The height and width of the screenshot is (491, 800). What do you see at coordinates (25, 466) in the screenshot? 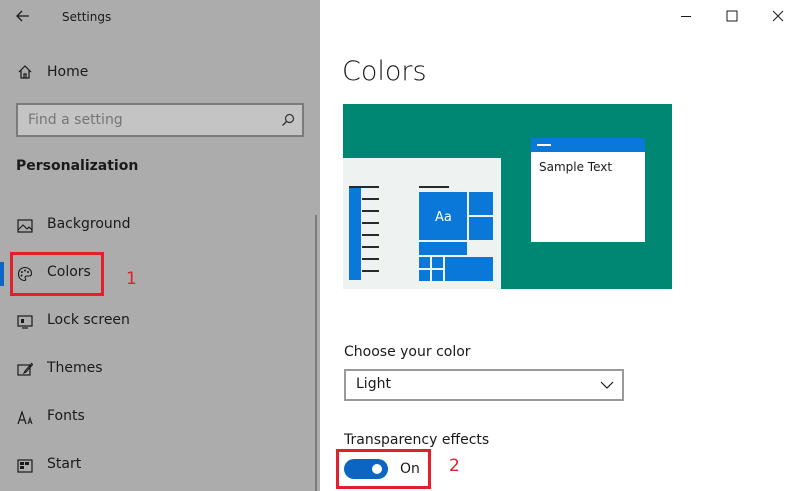
I see `start-icon` at bounding box center [25, 466].